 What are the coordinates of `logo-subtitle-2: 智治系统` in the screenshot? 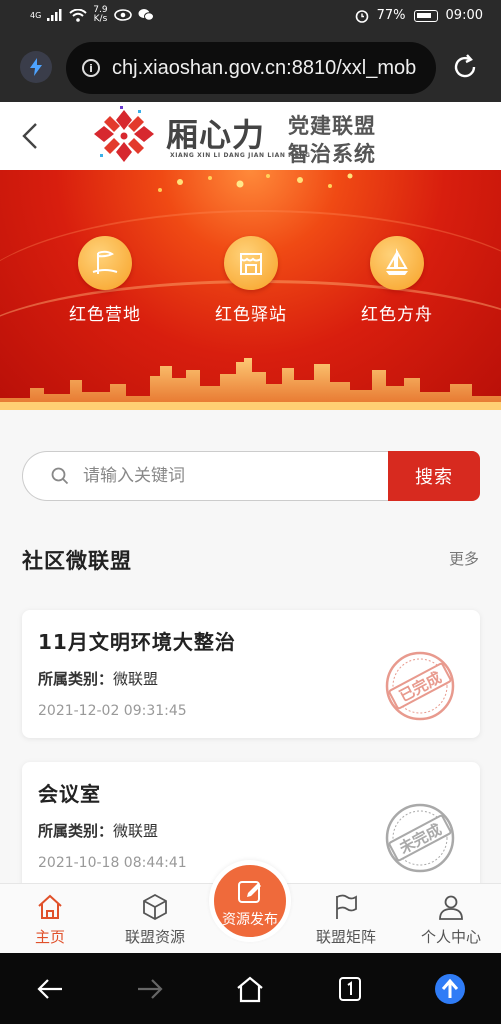 It's located at (332, 154).